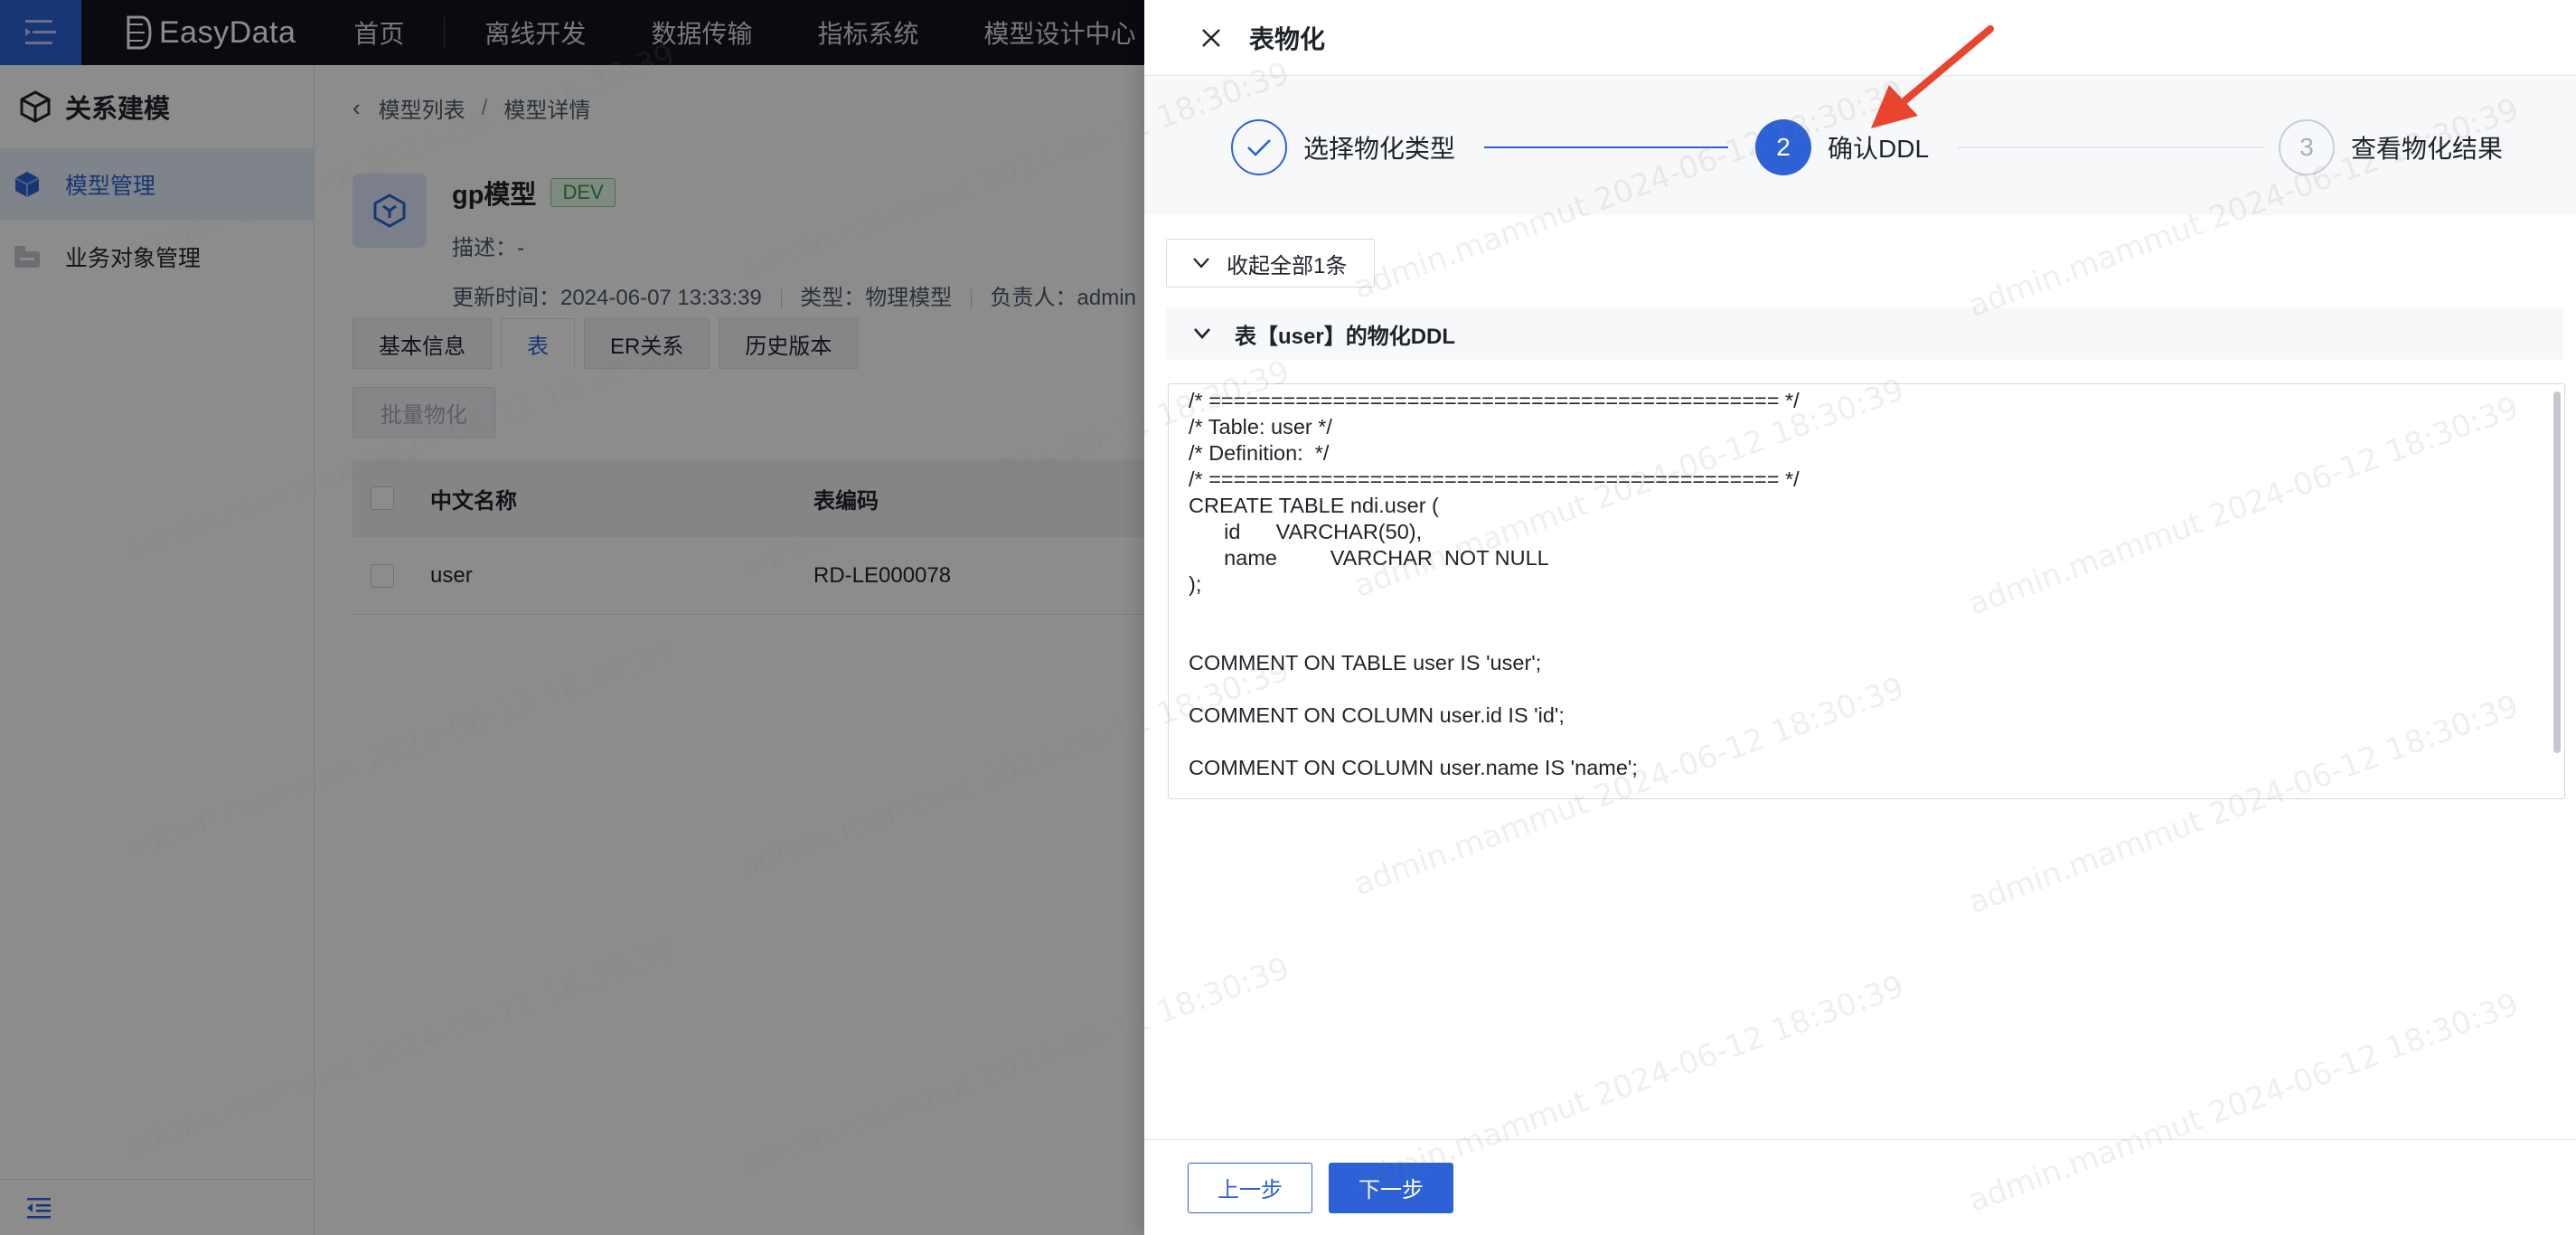  Describe the element at coordinates (1346, 336) in the screenshot. I see `ddl-panel-title: 表【user】的物化DDL` at that location.